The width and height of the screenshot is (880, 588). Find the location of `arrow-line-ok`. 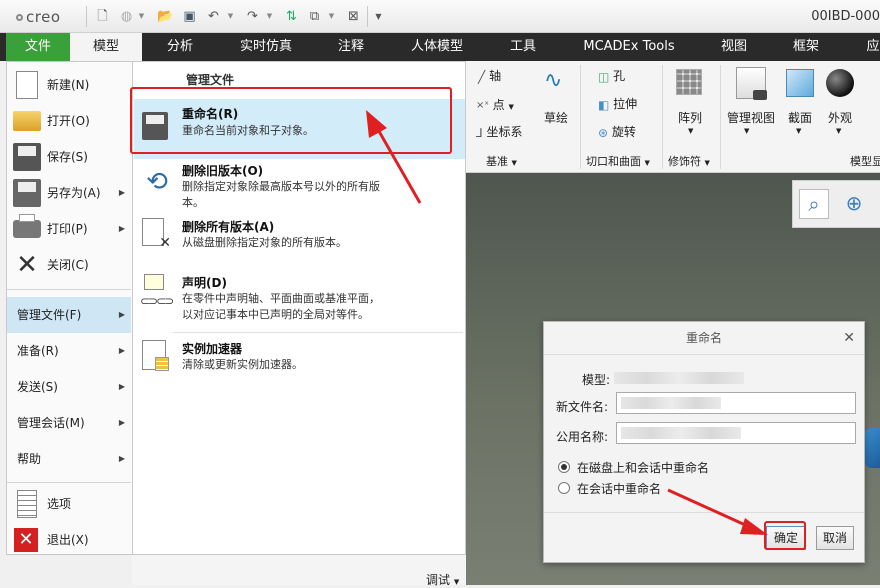

arrow-line-ok is located at coordinates (710, 509).